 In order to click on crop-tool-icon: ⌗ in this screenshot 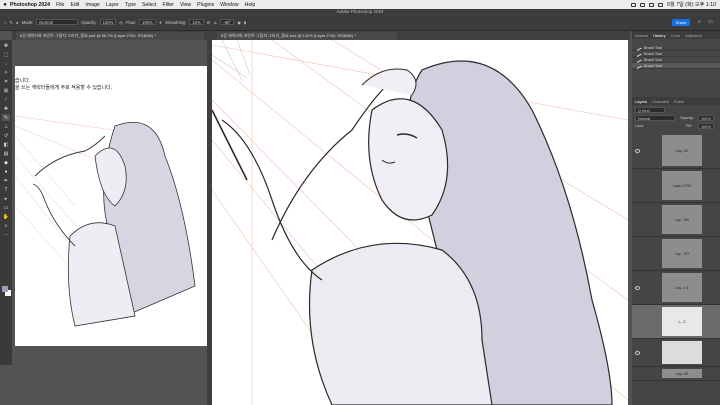, I will do `click(6, 81)`.